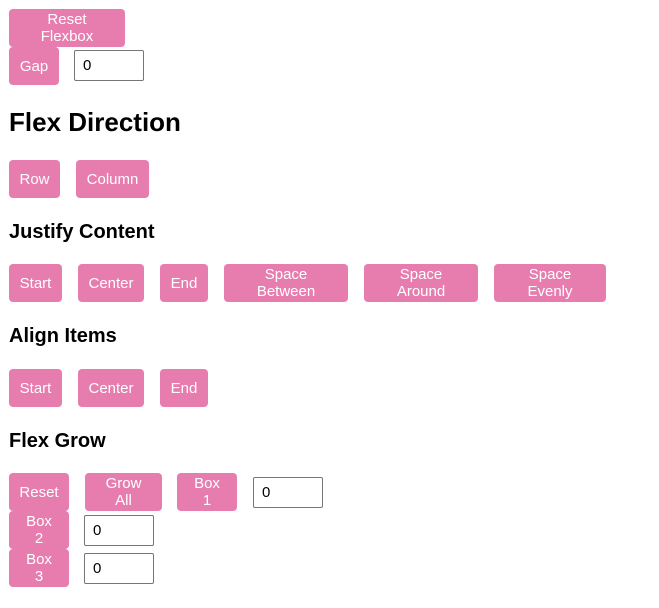  I want to click on flex-direction-heading: Flex Direction, so click(95, 122).